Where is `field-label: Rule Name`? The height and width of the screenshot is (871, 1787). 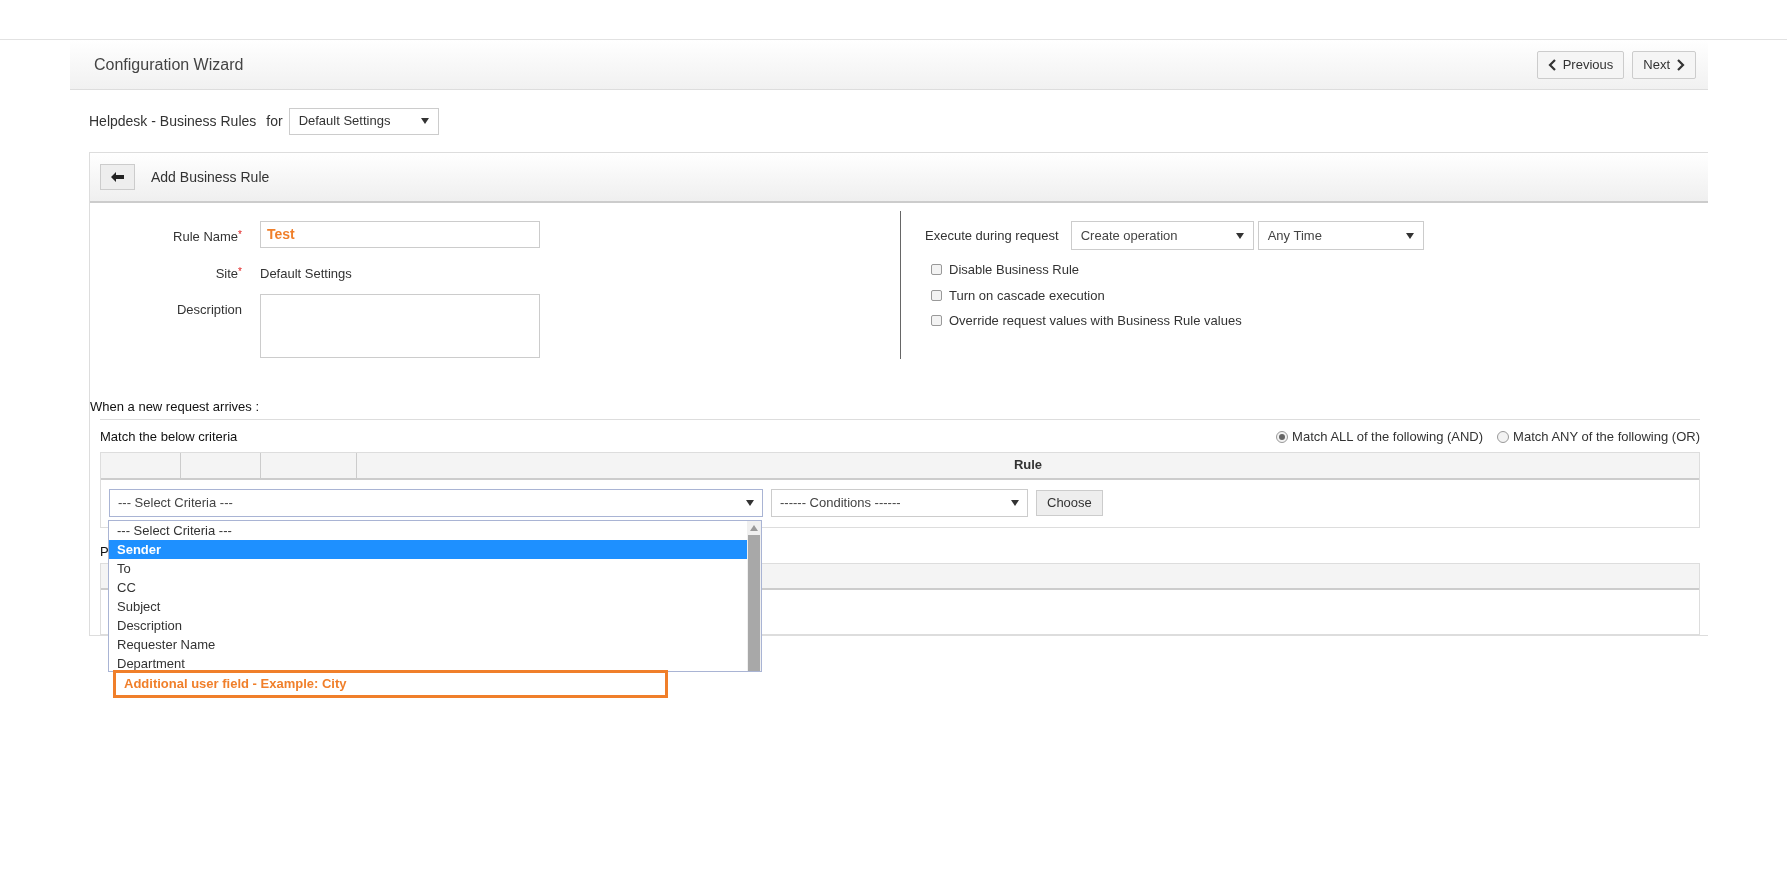 field-label: Rule Name is located at coordinates (206, 237).